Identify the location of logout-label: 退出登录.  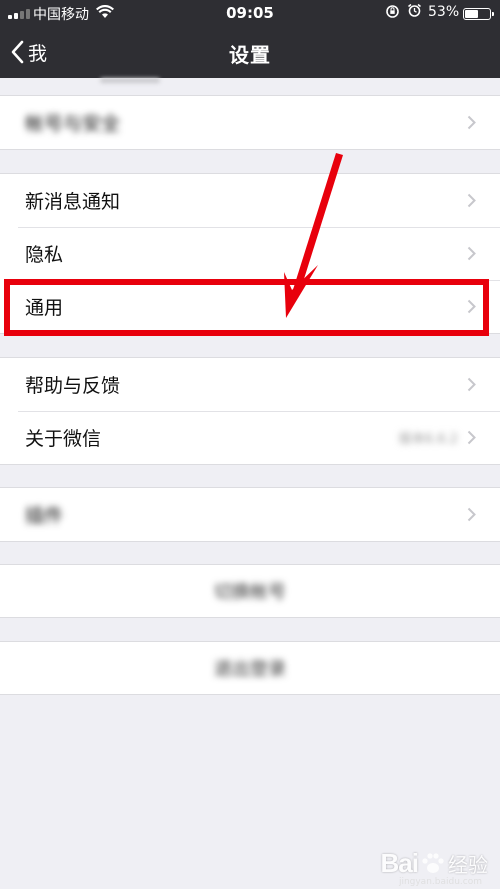
(250, 669).